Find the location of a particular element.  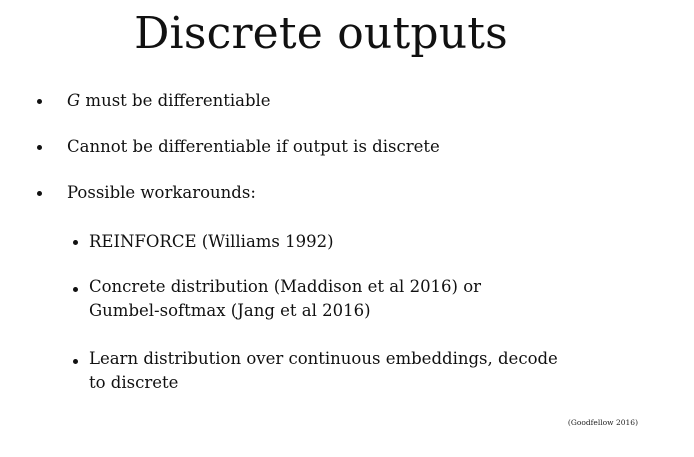

bullet-text: must be differentiable is located at coordinates (175, 100).